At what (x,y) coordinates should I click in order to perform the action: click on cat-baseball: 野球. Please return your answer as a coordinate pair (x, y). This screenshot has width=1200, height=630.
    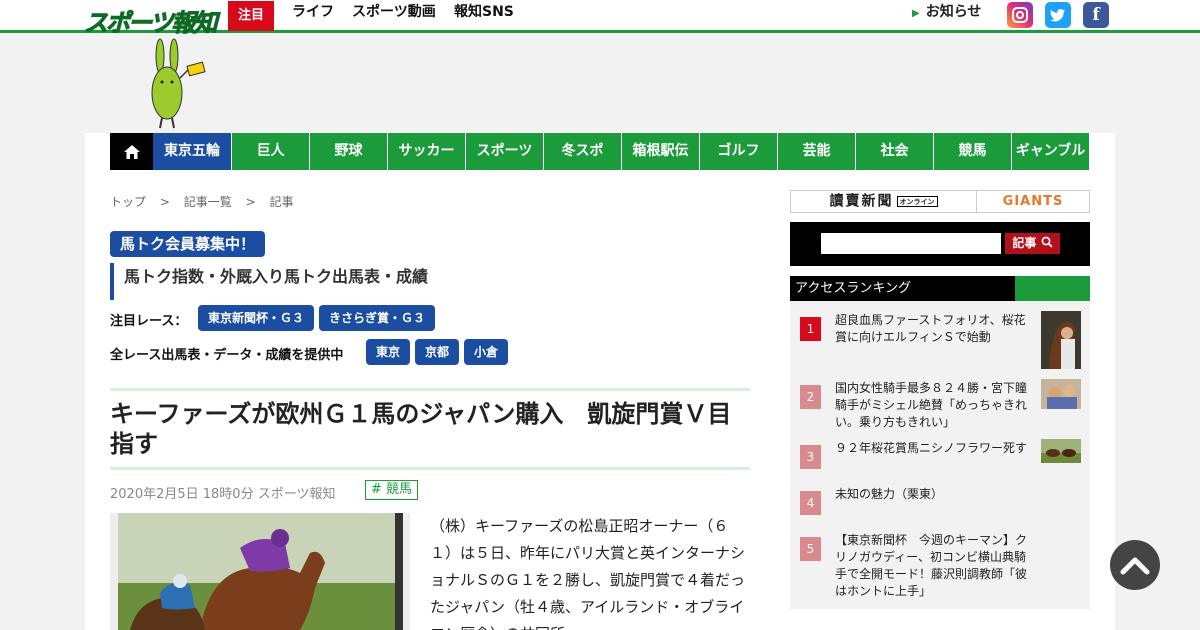
    Looking at the image, I should click on (348, 151).